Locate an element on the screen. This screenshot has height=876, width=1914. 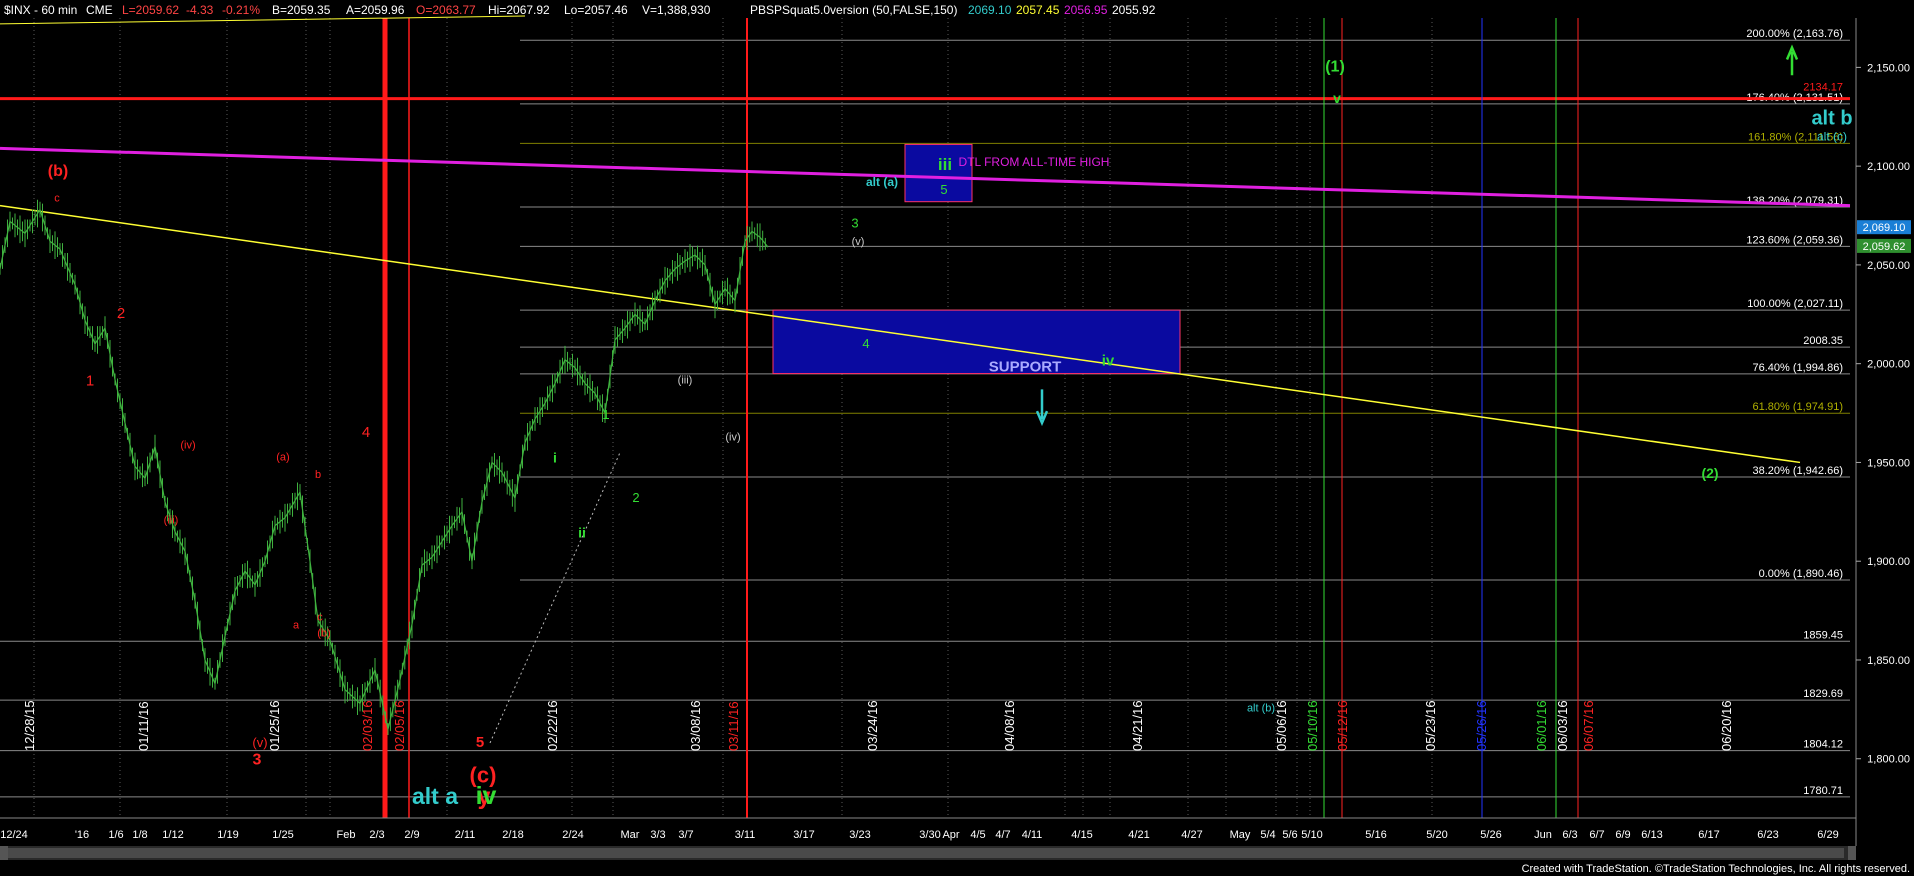
ask: A=2059.96 is located at coordinates (375, 10).